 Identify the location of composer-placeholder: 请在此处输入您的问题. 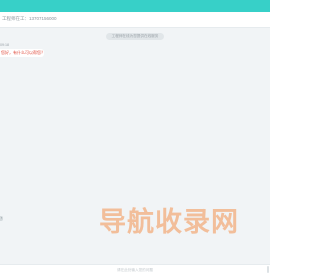
(135, 270).